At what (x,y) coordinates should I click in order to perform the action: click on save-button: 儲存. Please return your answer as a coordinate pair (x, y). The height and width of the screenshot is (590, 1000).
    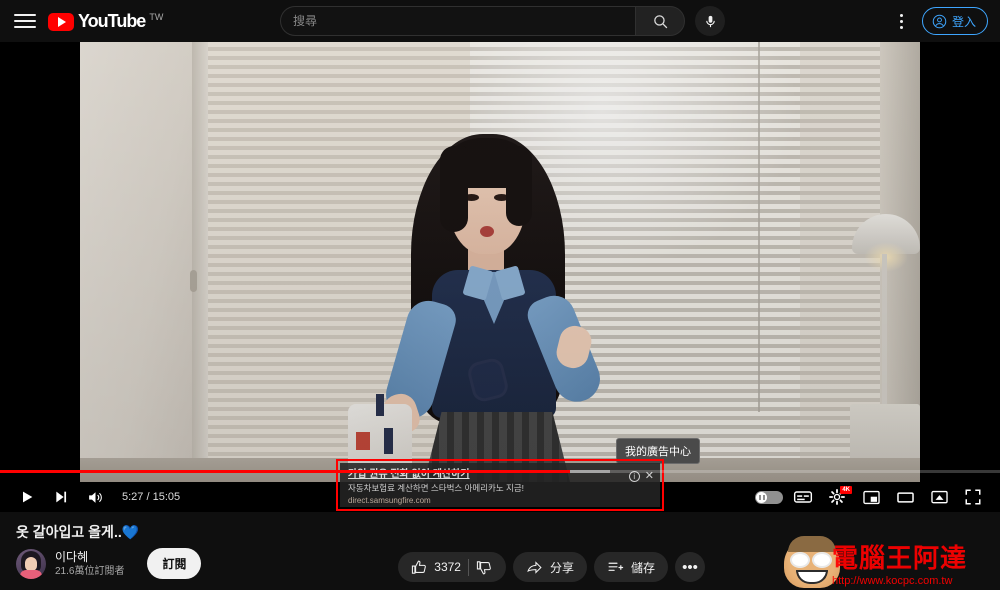
    Looking at the image, I should click on (630, 567).